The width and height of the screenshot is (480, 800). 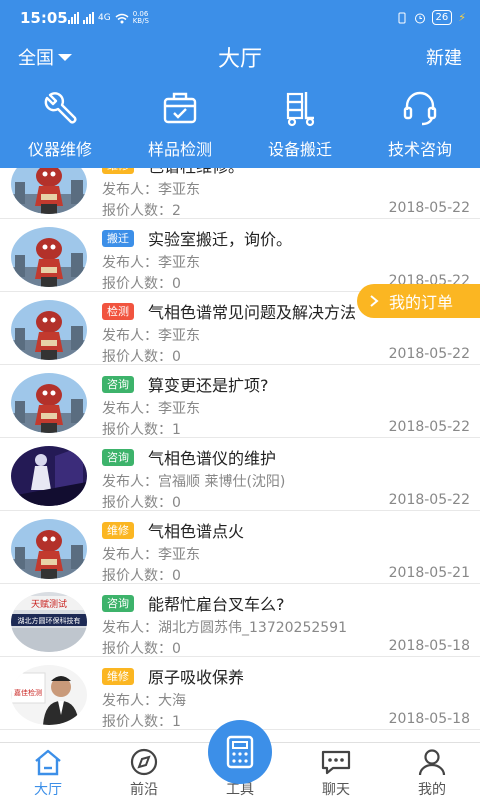 What do you see at coordinates (420, 122) in the screenshot?
I see `category-tech-consulting: 技术咨询` at bounding box center [420, 122].